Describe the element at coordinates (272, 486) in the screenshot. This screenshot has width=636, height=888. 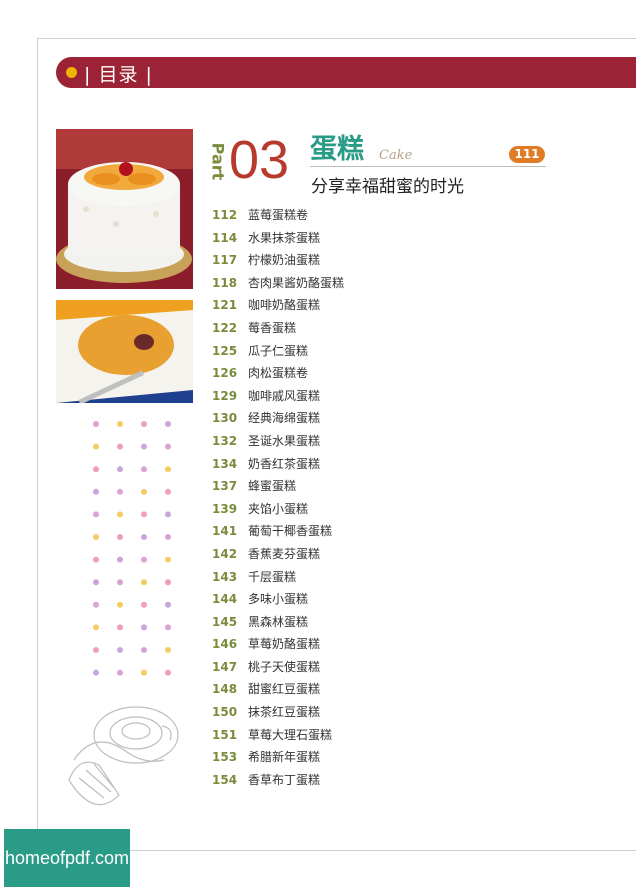
I see `toc-title: 蜂蜜蛋糕` at that location.